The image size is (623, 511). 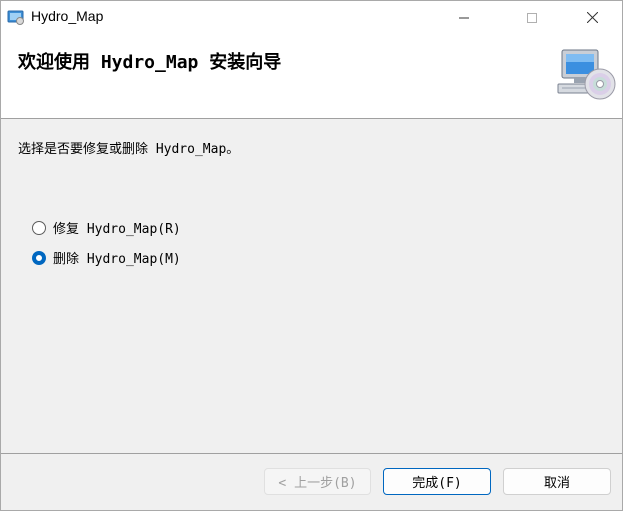 What do you see at coordinates (39, 257) in the screenshot?
I see `remove-radio` at bounding box center [39, 257].